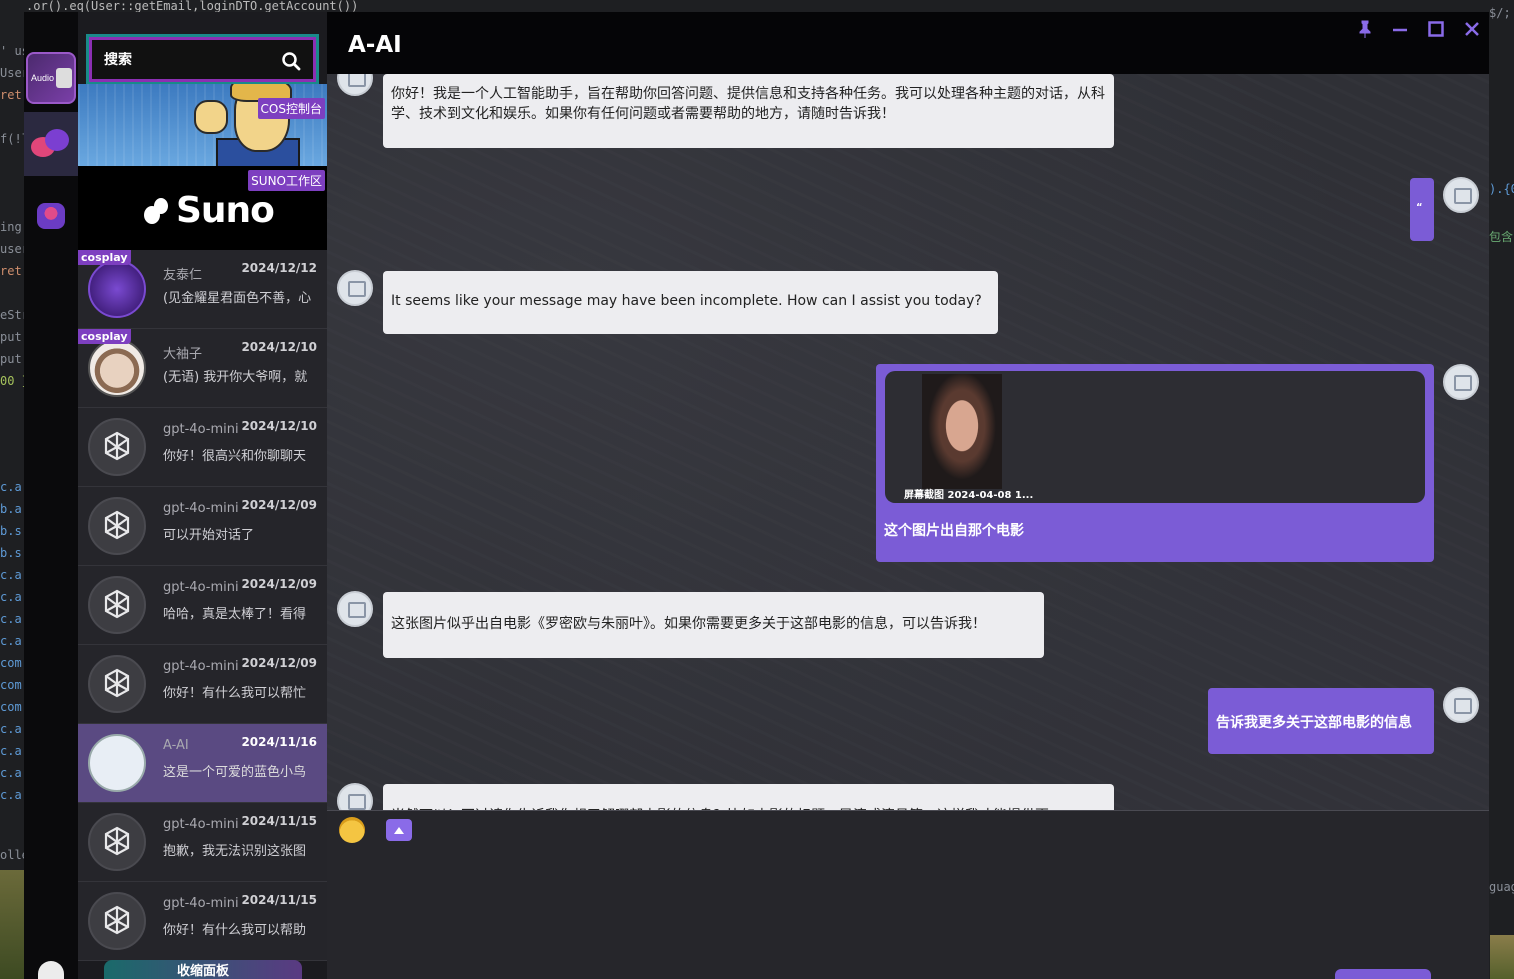 The height and width of the screenshot is (979, 1514). What do you see at coordinates (11, 531) in the screenshot?
I see `ide-line: b.s` at bounding box center [11, 531].